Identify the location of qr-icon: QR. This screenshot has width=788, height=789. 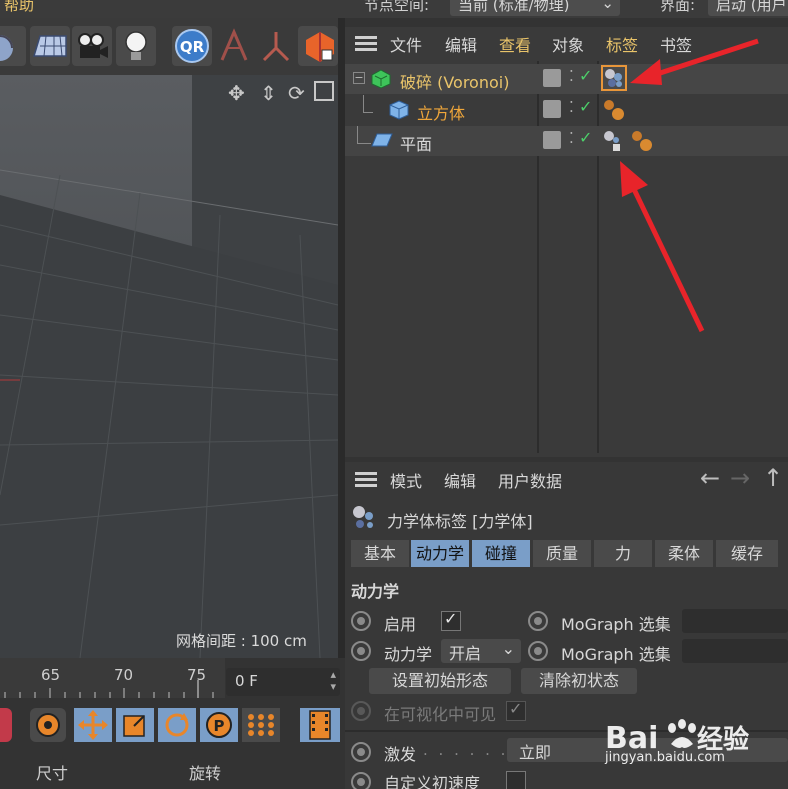
(192, 46).